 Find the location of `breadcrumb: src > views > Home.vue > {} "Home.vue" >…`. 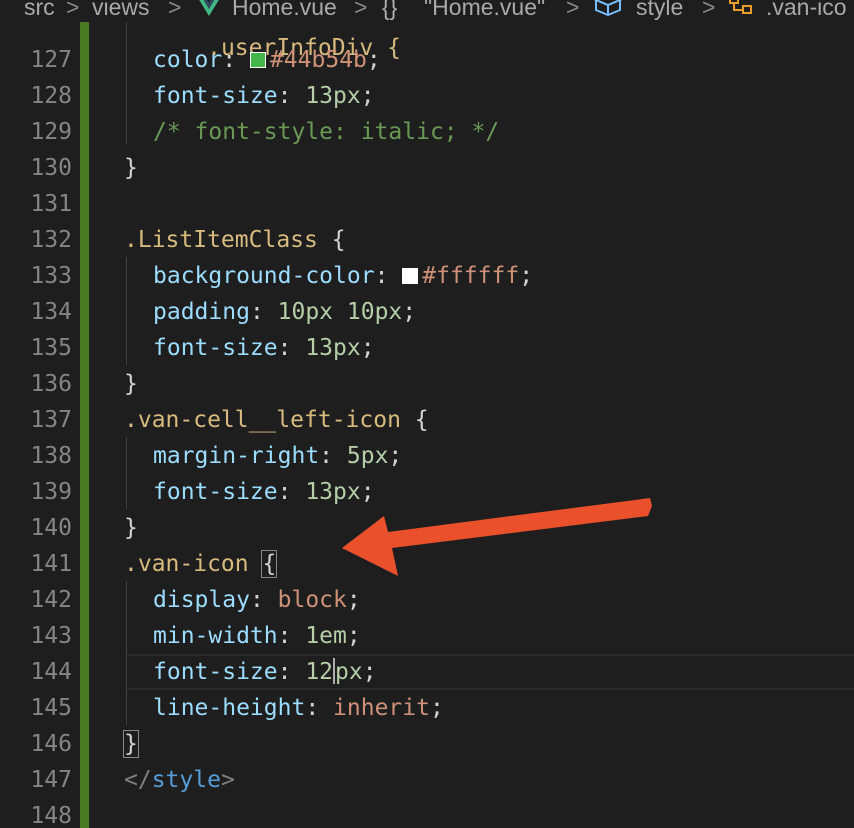

breadcrumb: src > views > Home.vue > {} "Home.vue" >… is located at coordinates (427, 11).